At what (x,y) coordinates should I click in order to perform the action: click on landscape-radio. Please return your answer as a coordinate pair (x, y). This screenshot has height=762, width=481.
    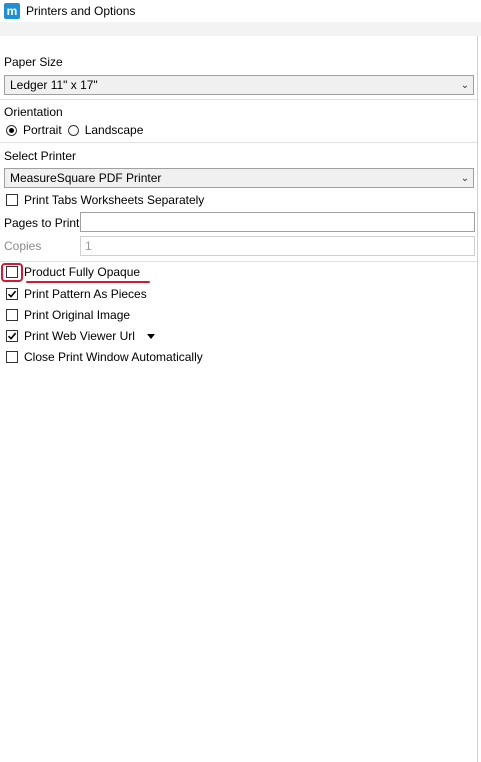
    Looking at the image, I should click on (73, 130).